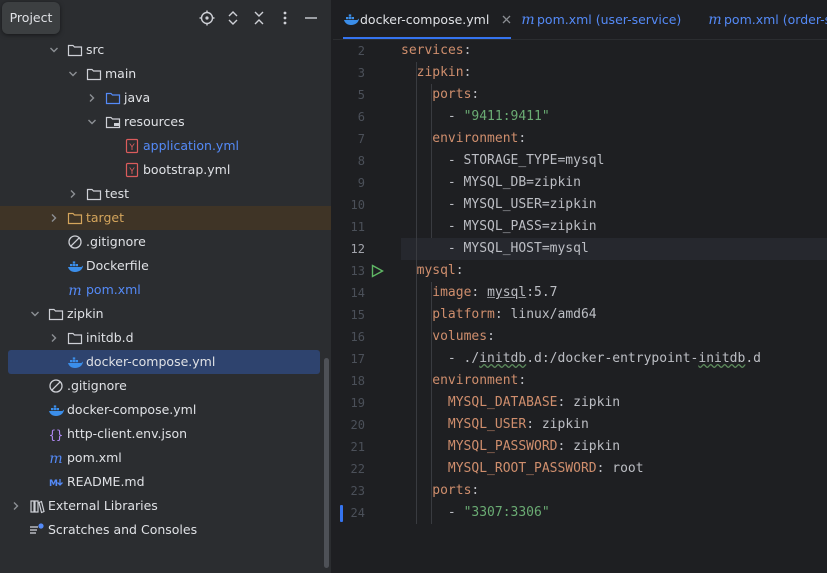 The height and width of the screenshot is (573, 827). What do you see at coordinates (440, 72) in the screenshot?
I see `code-token: zipkin` at bounding box center [440, 72].